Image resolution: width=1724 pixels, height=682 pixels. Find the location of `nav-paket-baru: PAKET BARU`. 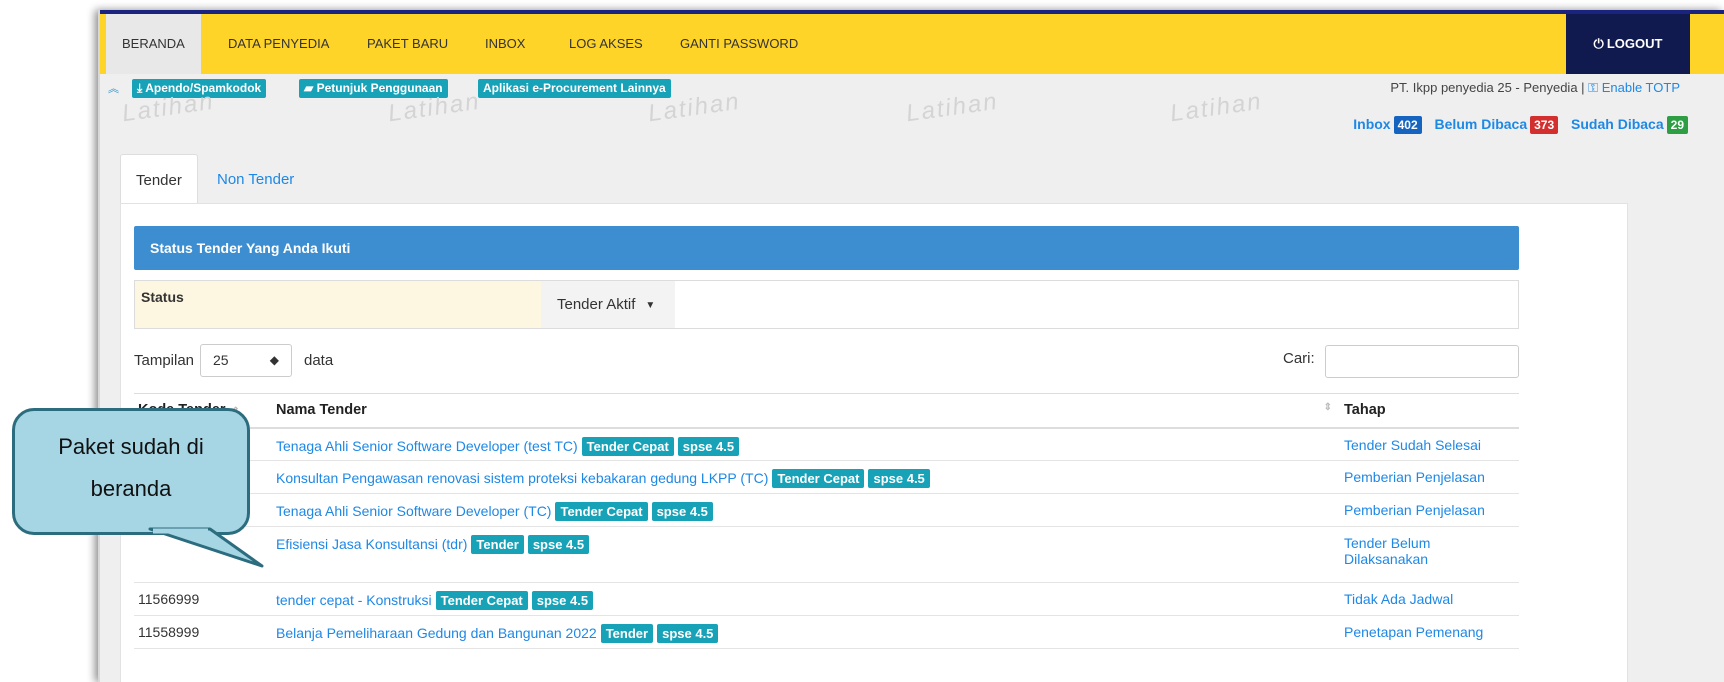

nav-paket-baru: PAKET BARU is located at coordinates (407, 44).